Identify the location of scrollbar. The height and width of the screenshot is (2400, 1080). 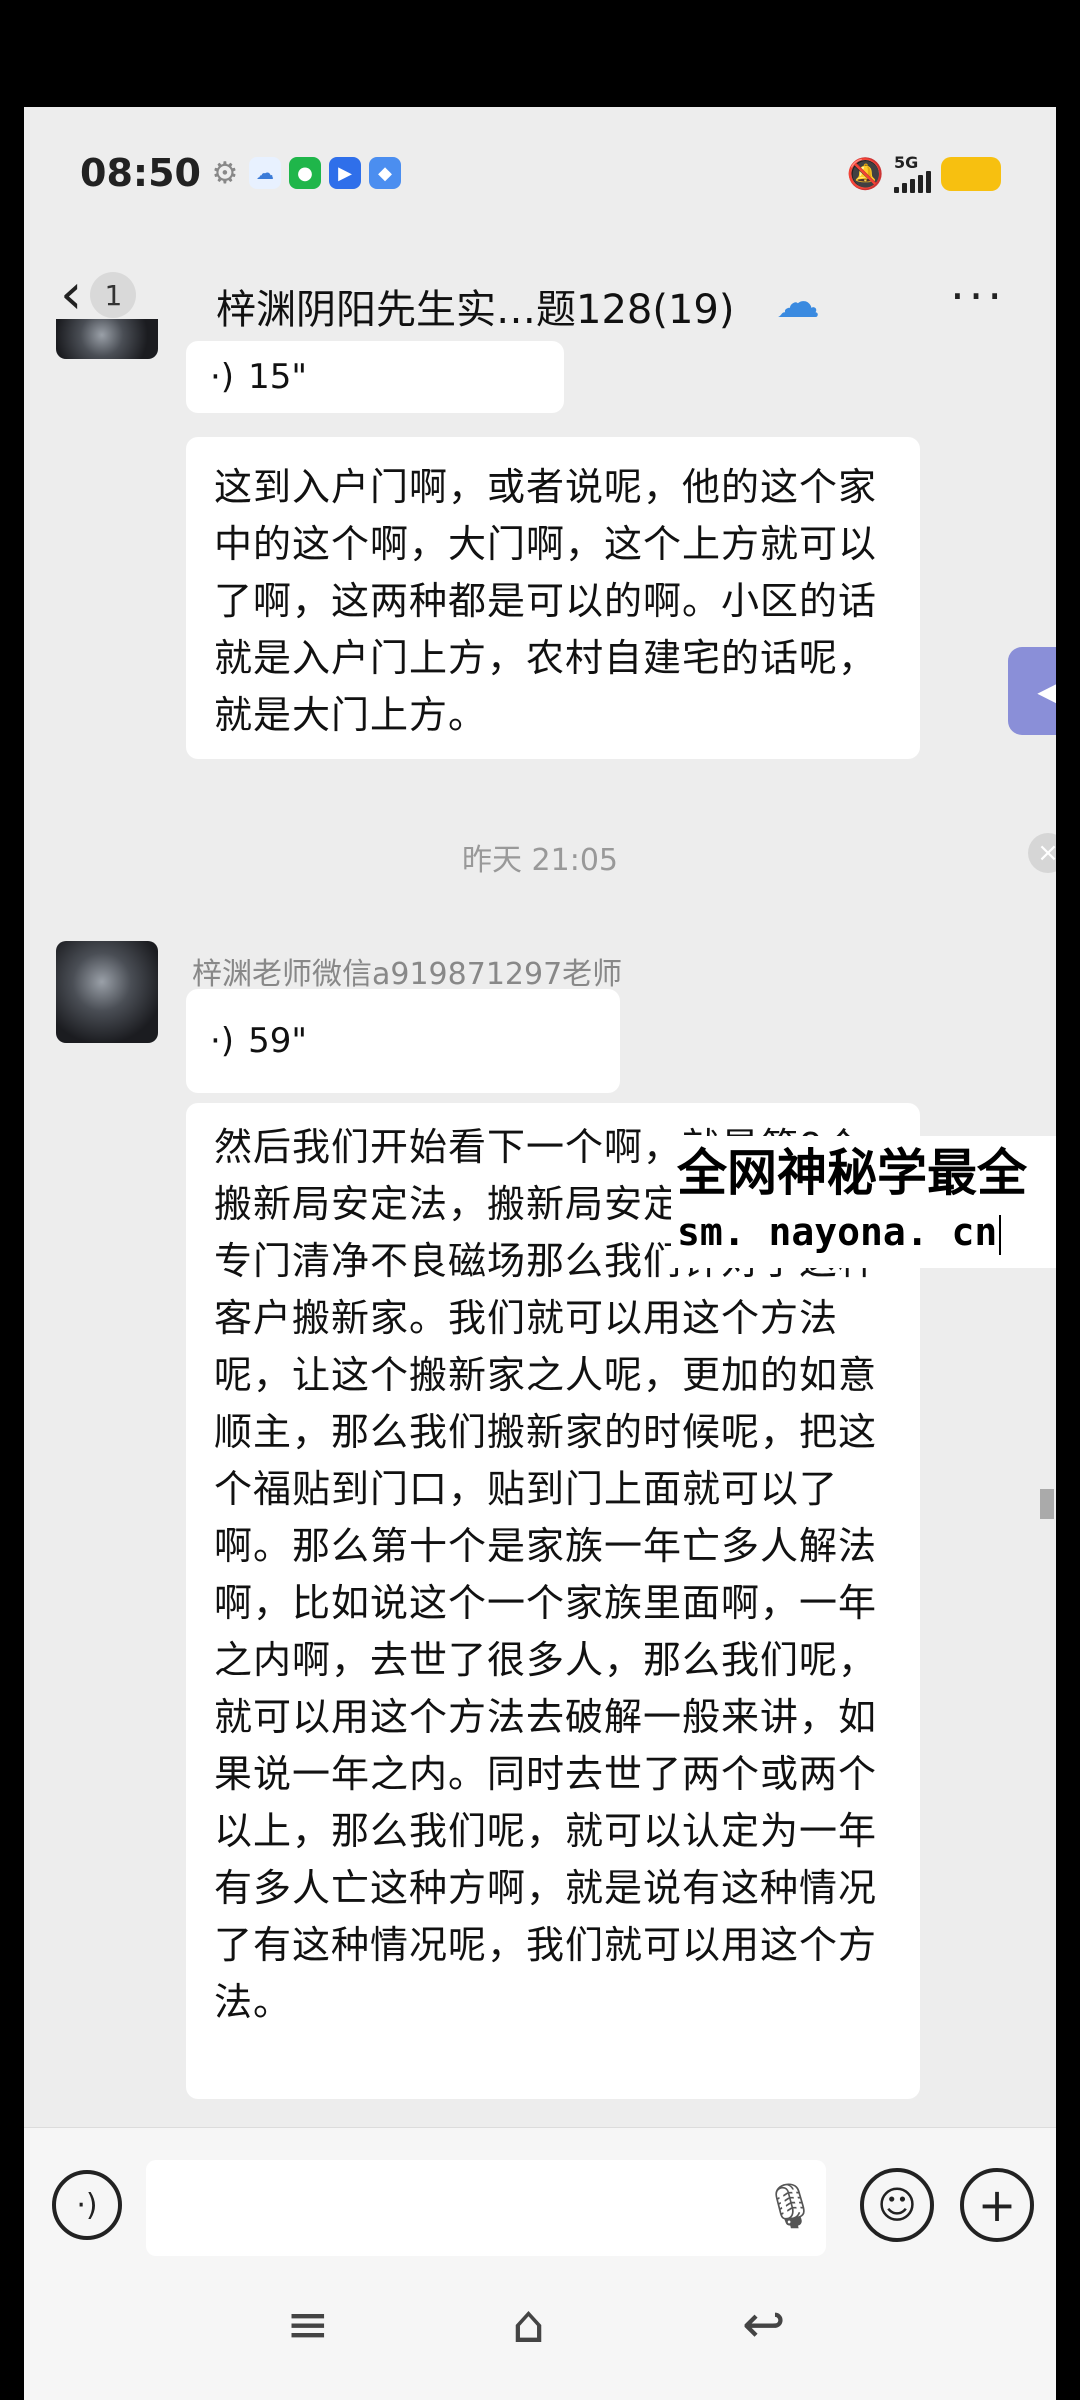
(1047, 1504).